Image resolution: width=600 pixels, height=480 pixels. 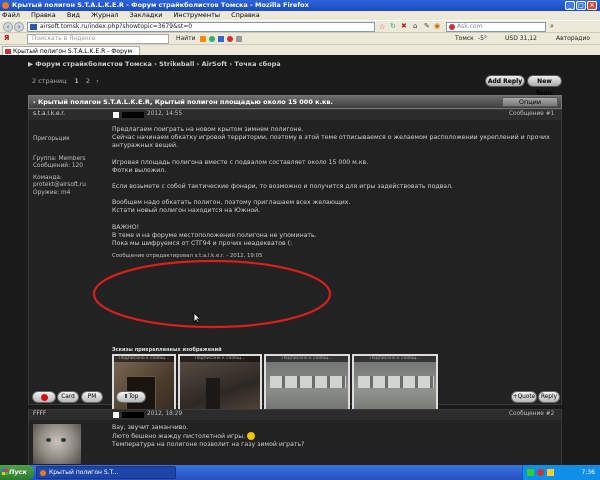 I want to click on add-reply-button: Add Reply, so click(x=505, y=81).